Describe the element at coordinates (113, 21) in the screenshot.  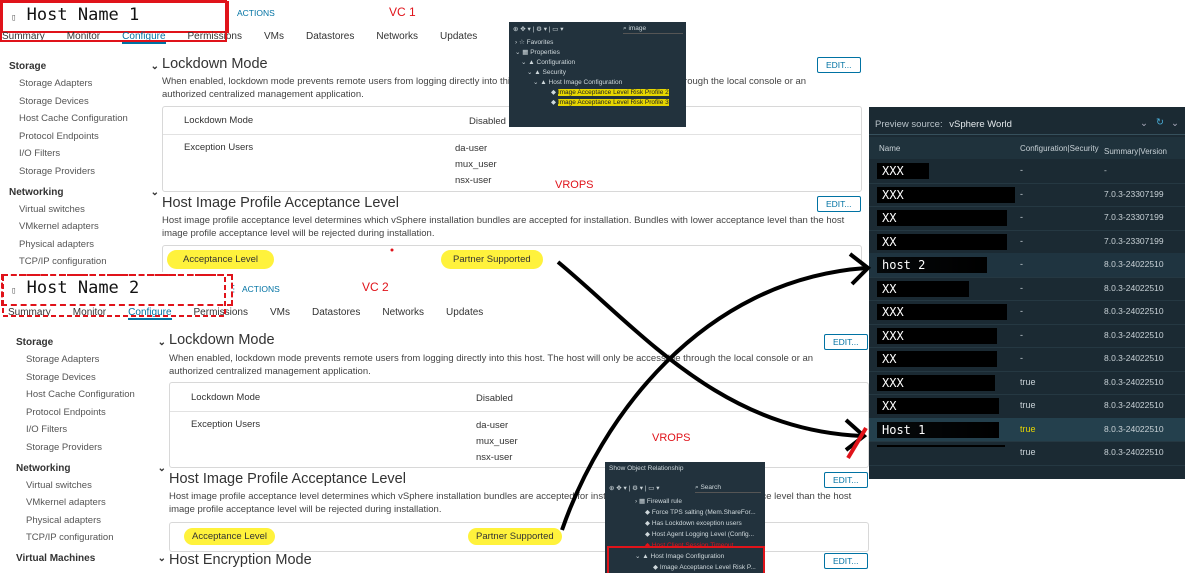
I see `annotation-box-vc1-host` at that location.